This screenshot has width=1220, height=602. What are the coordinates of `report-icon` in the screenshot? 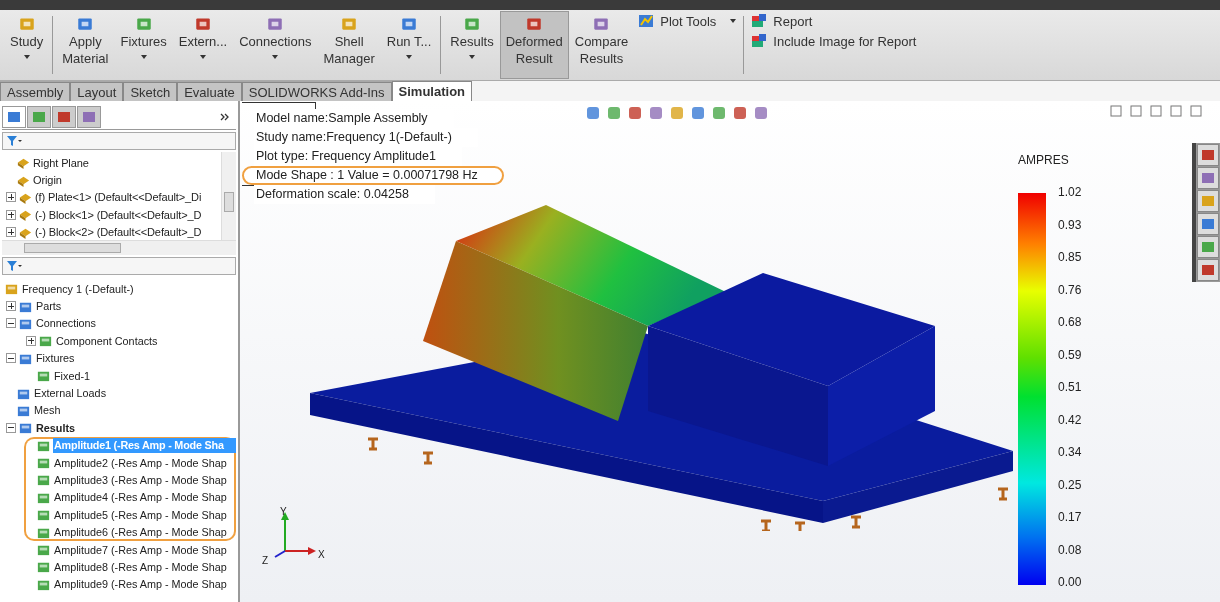 It's located at (759, 41).